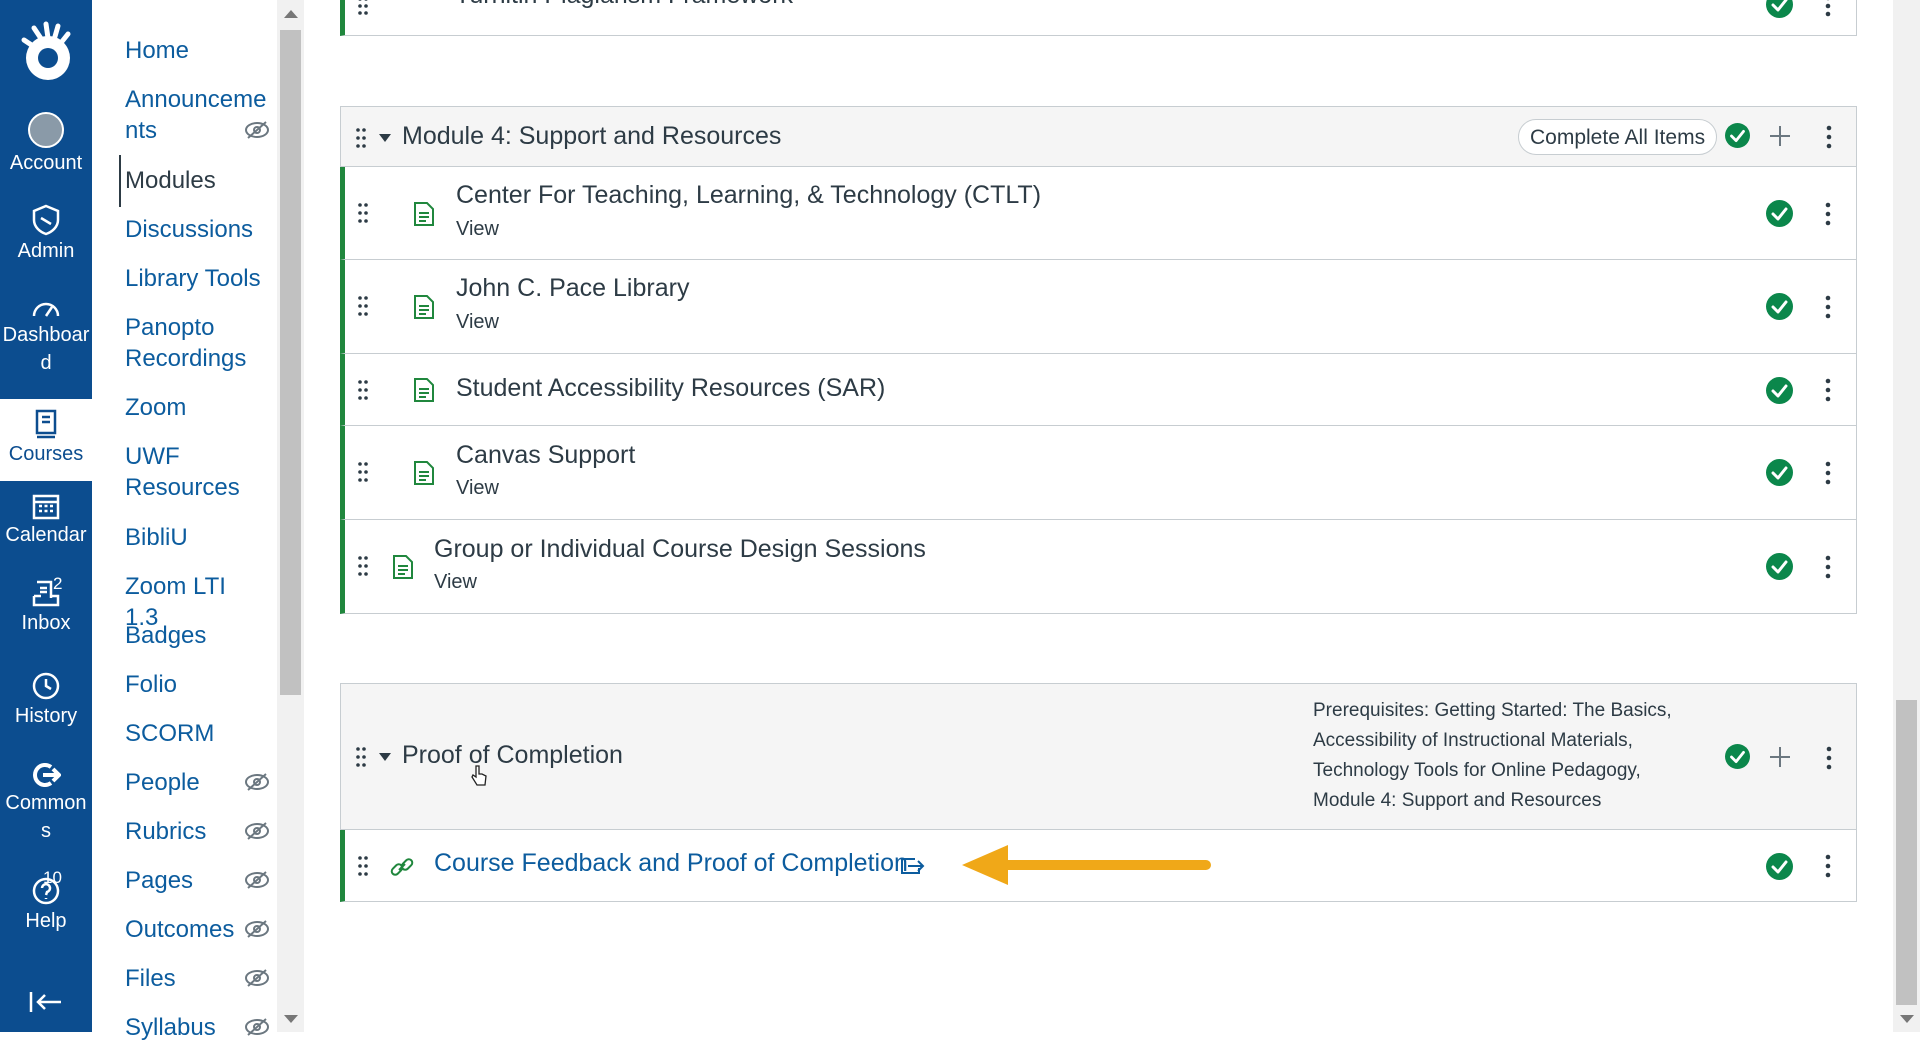 Image resolution: width=1920 pixels, height=1043 pixels. I want to click on calendar-icon, so click(46, 506).